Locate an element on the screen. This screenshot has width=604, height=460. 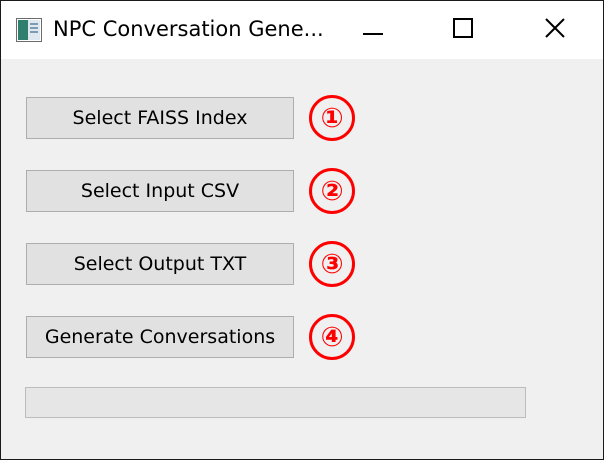
maximize-icon is located at coordinates (463, 30).